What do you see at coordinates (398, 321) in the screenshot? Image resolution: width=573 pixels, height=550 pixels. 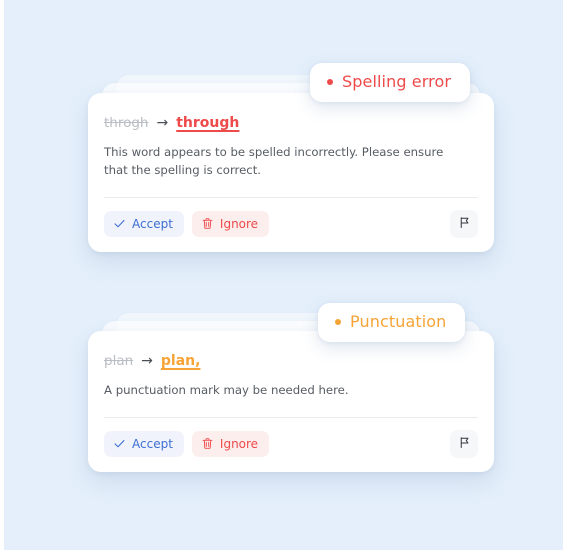 I see `category-badge-label: Punctuation` at bounding box center [398, 321].